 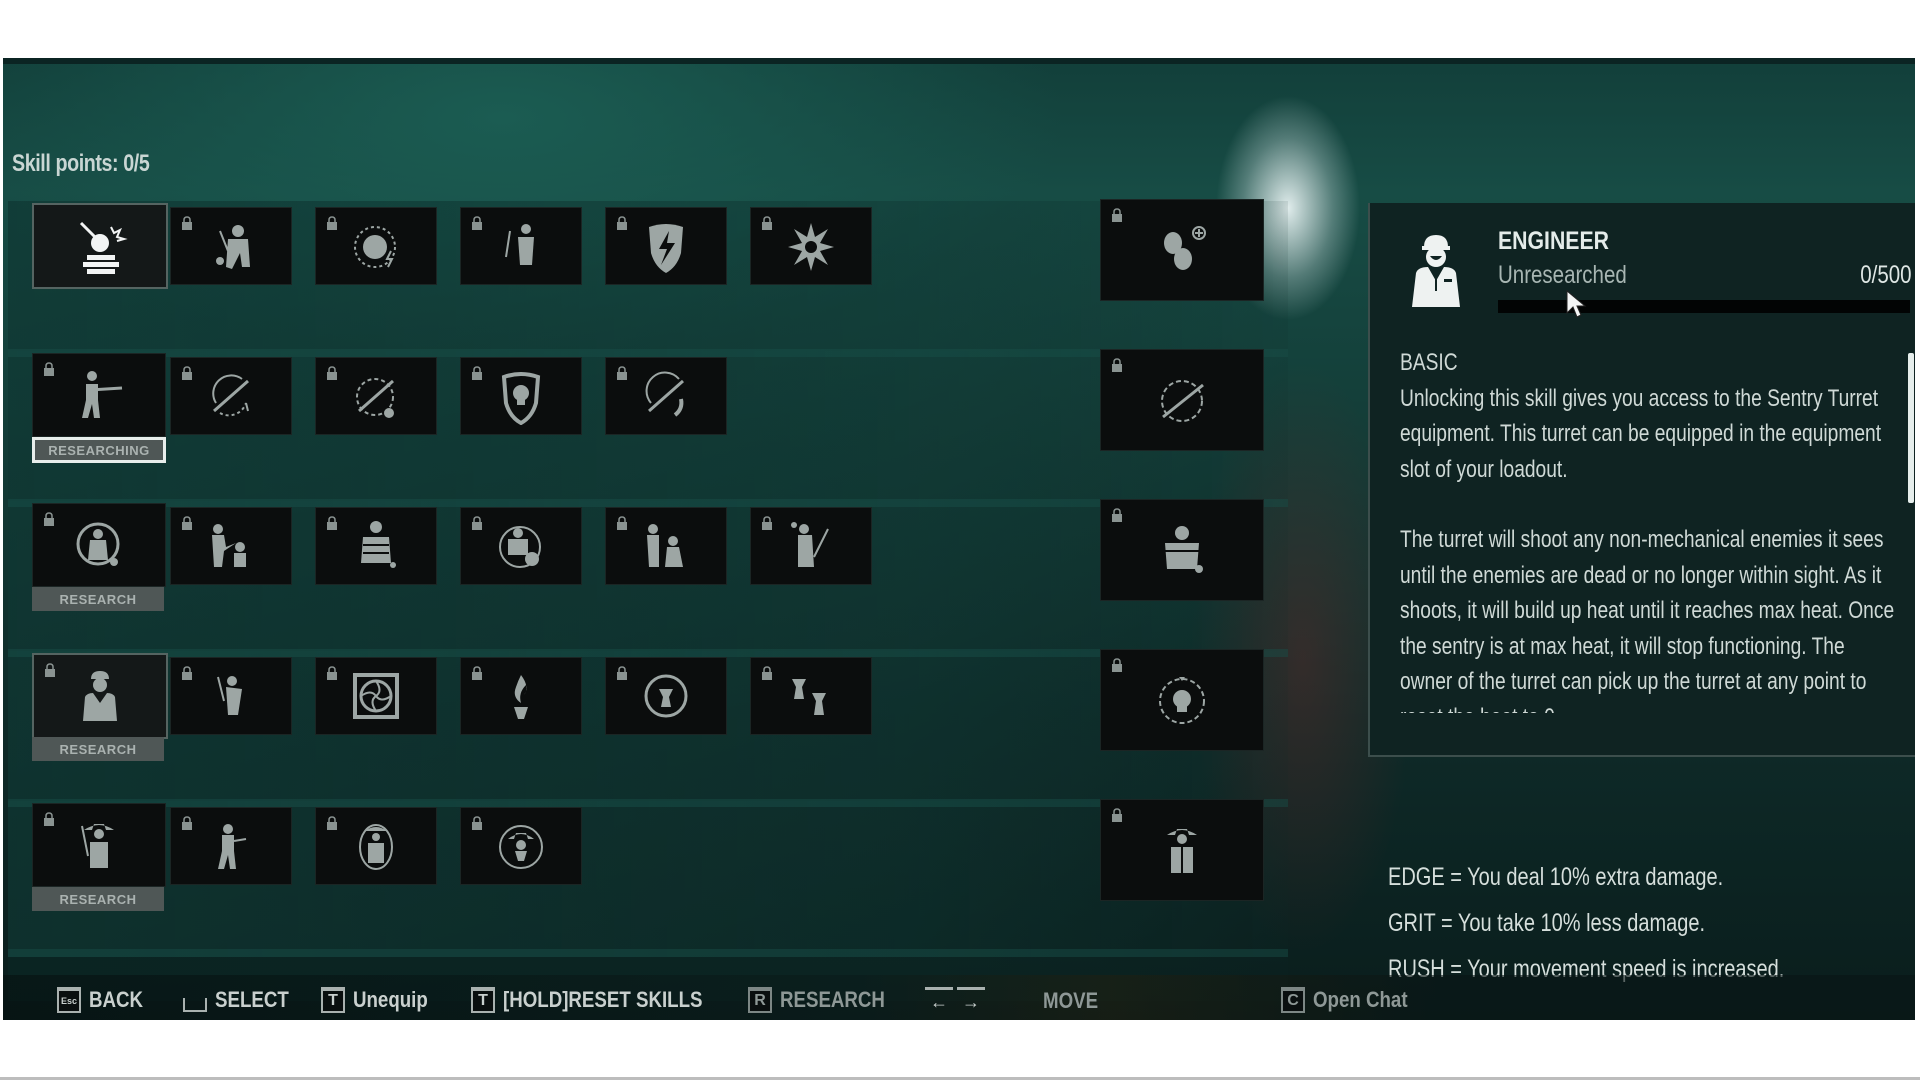 I want to click on detail-title: ENGINEER, so click(x=1554, y=241).